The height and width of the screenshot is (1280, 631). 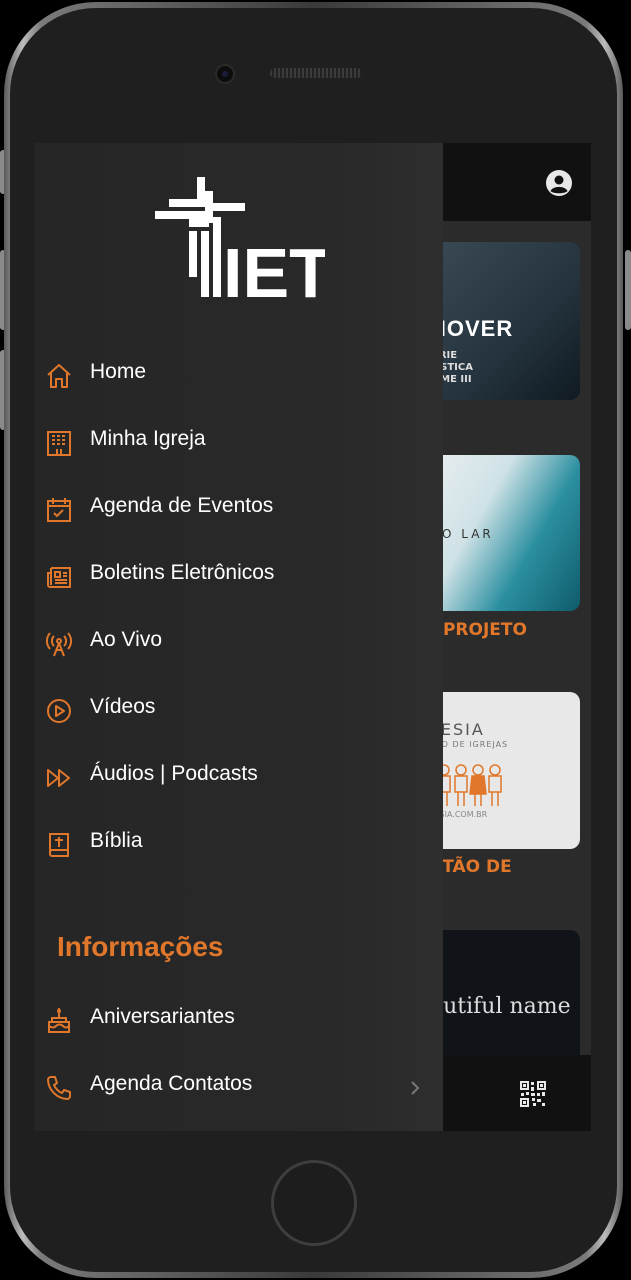 What do you see at coordinates (274, 267) in the screenshot?
I see `logo-text: IETD` at bounding box center [274, 267].